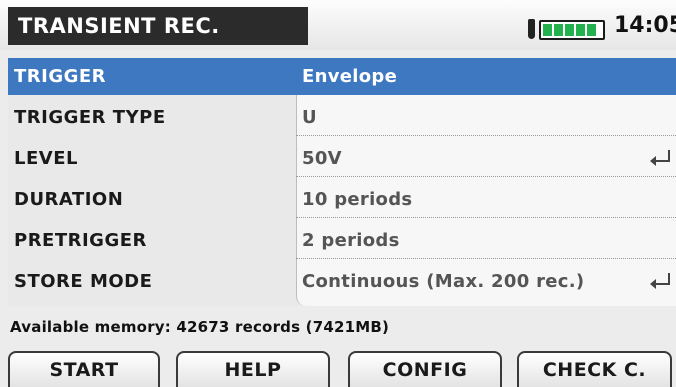 This screenshot has width=676, height=387. Describe the element at coordinates (158, 26) in the screenshot. I see `screen-title: TRANSIENT REC.` at that location.